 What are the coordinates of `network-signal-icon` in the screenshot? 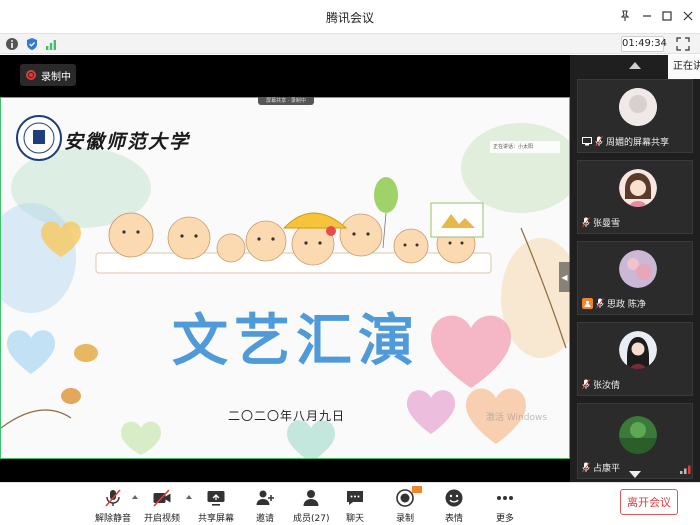 It's located at (685, 469).